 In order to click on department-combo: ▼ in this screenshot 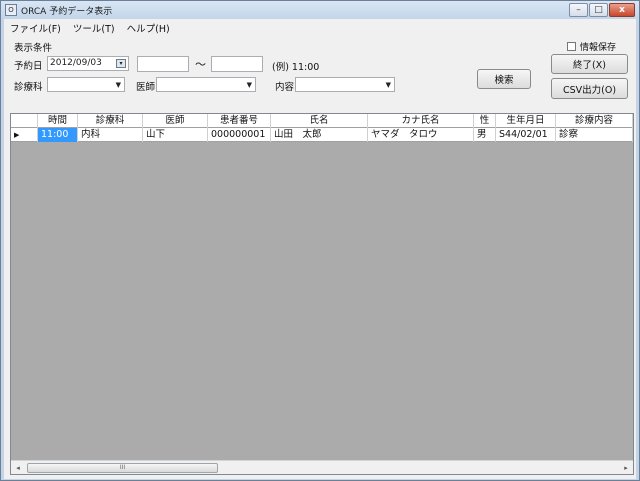, I will do `click(86, 84)`.